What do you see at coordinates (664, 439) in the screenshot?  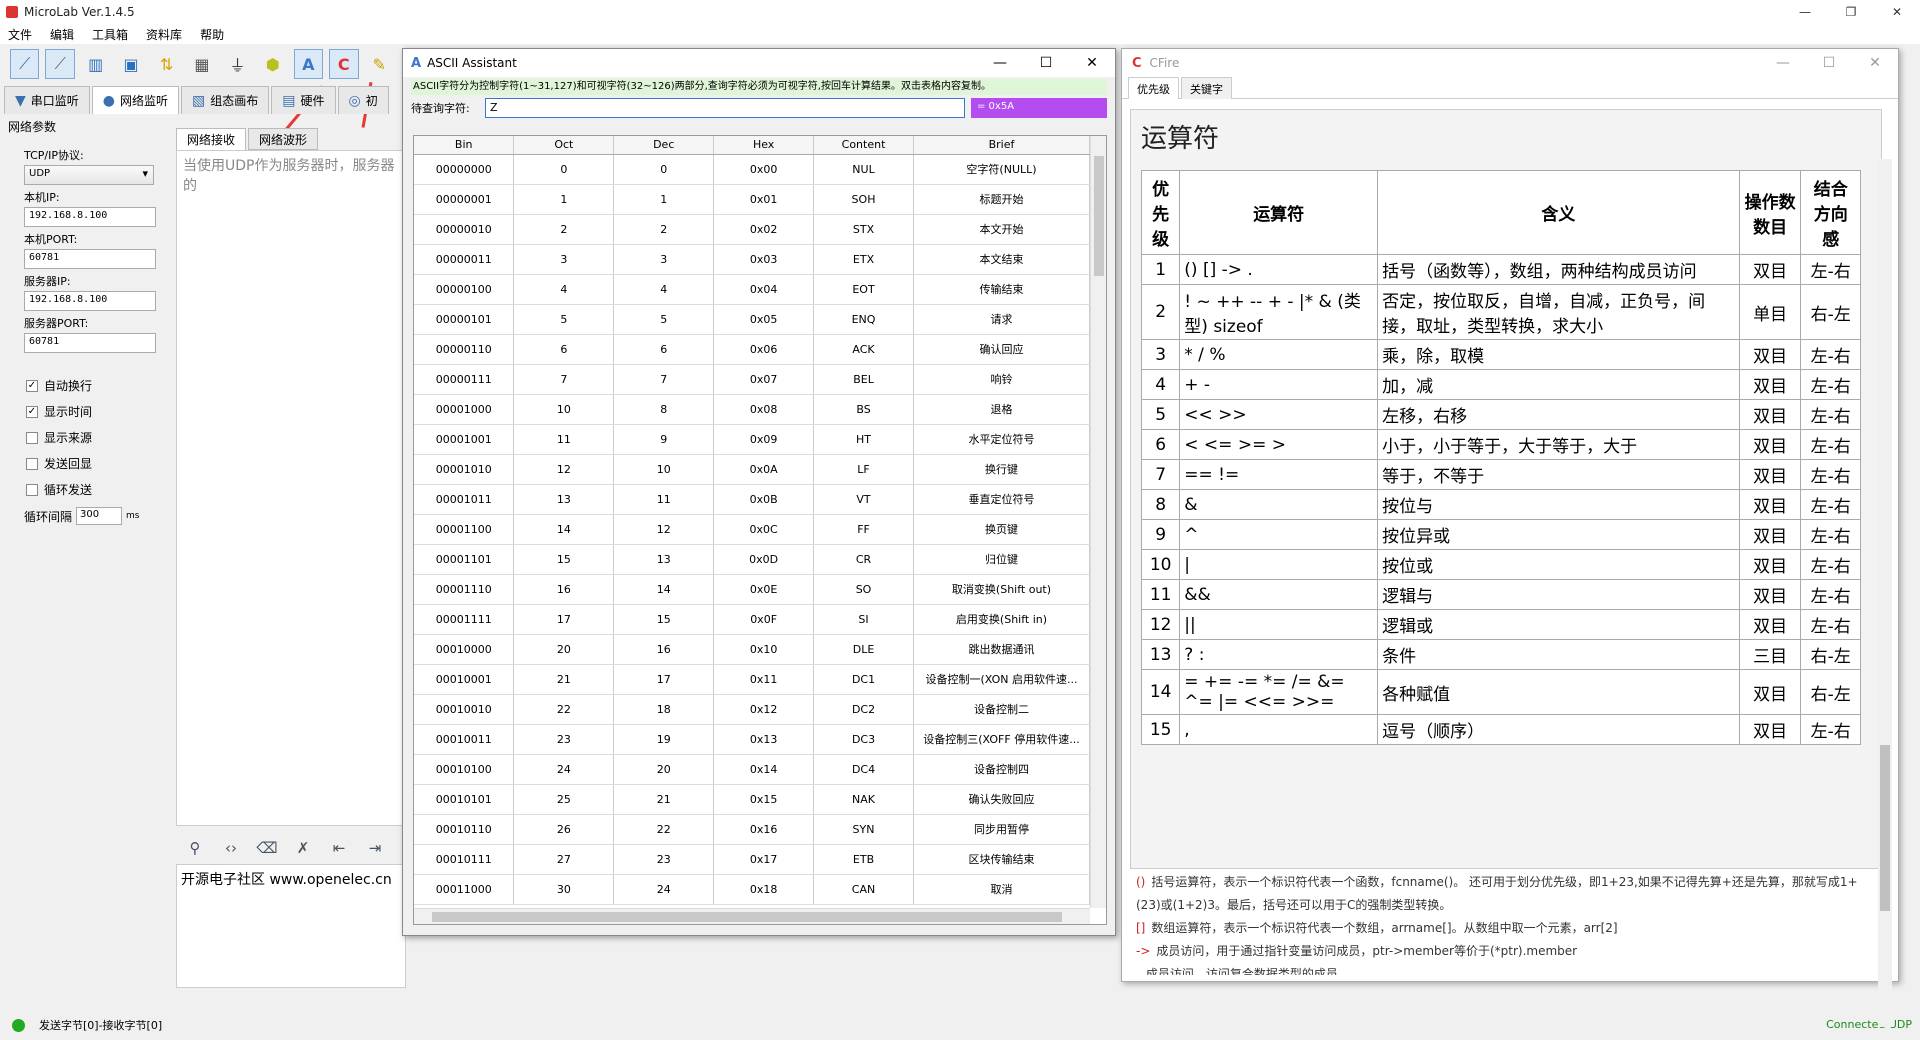 I see `table-cell: 9` at bounding box center [664, 439].